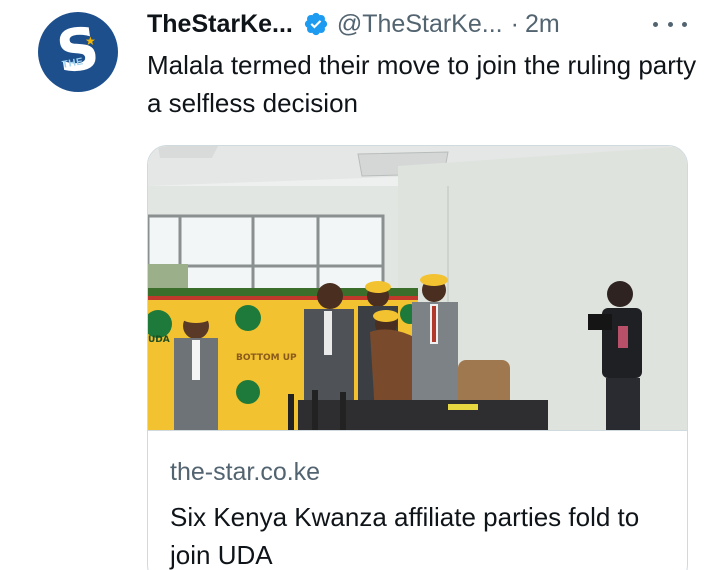 This screenshot has height=570, width=720. I want to click on star-icon: ★, so click(90, 41).